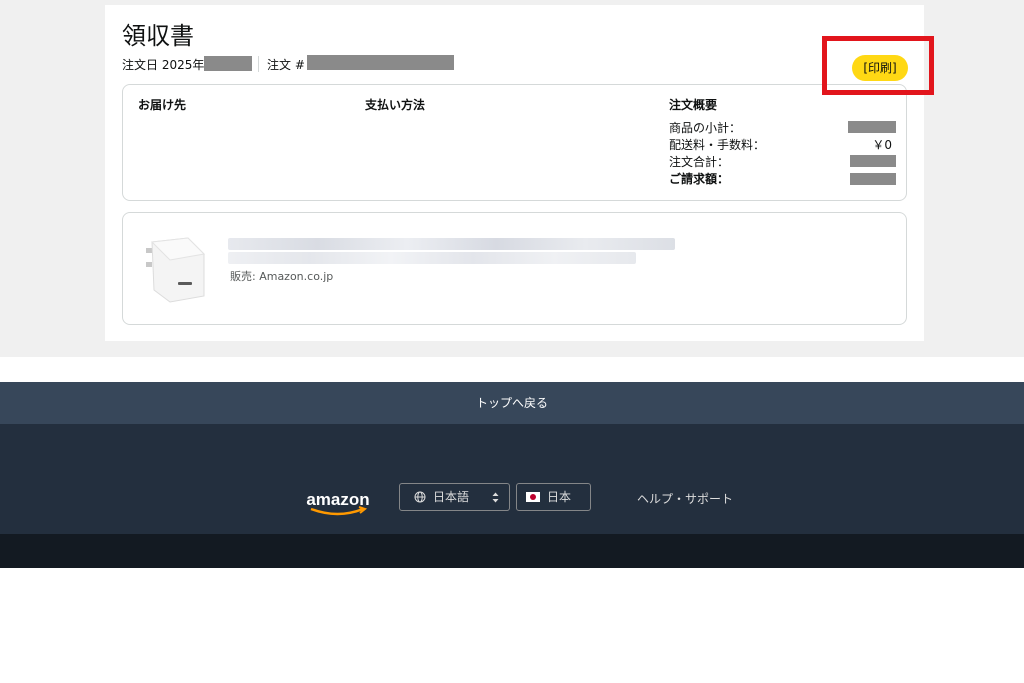 The image size is (1024, 683). Describe the element at coordinates (380, 62) in the screenshot. I see `redacted-order-number` at that location.